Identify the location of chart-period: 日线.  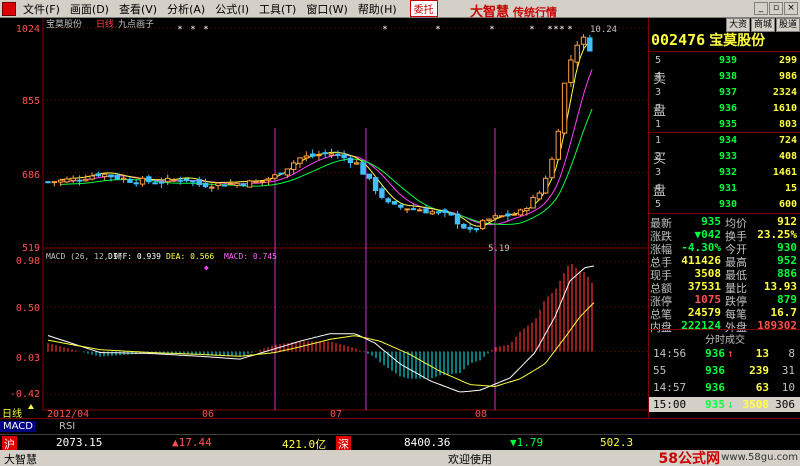
(105, 24).